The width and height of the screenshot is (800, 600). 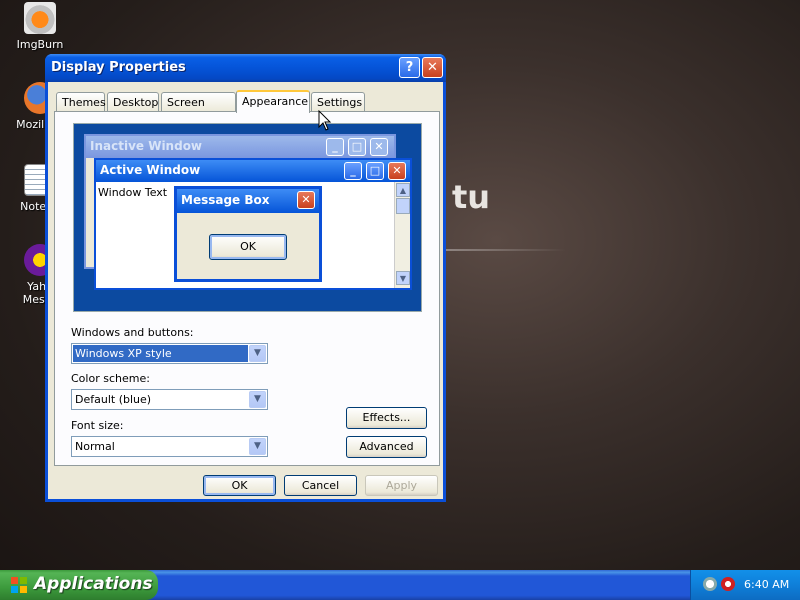 What do you see at coordinates (409, 67) in the screenshot?
I see `help-button: ?` at bounding box center [409, 67].